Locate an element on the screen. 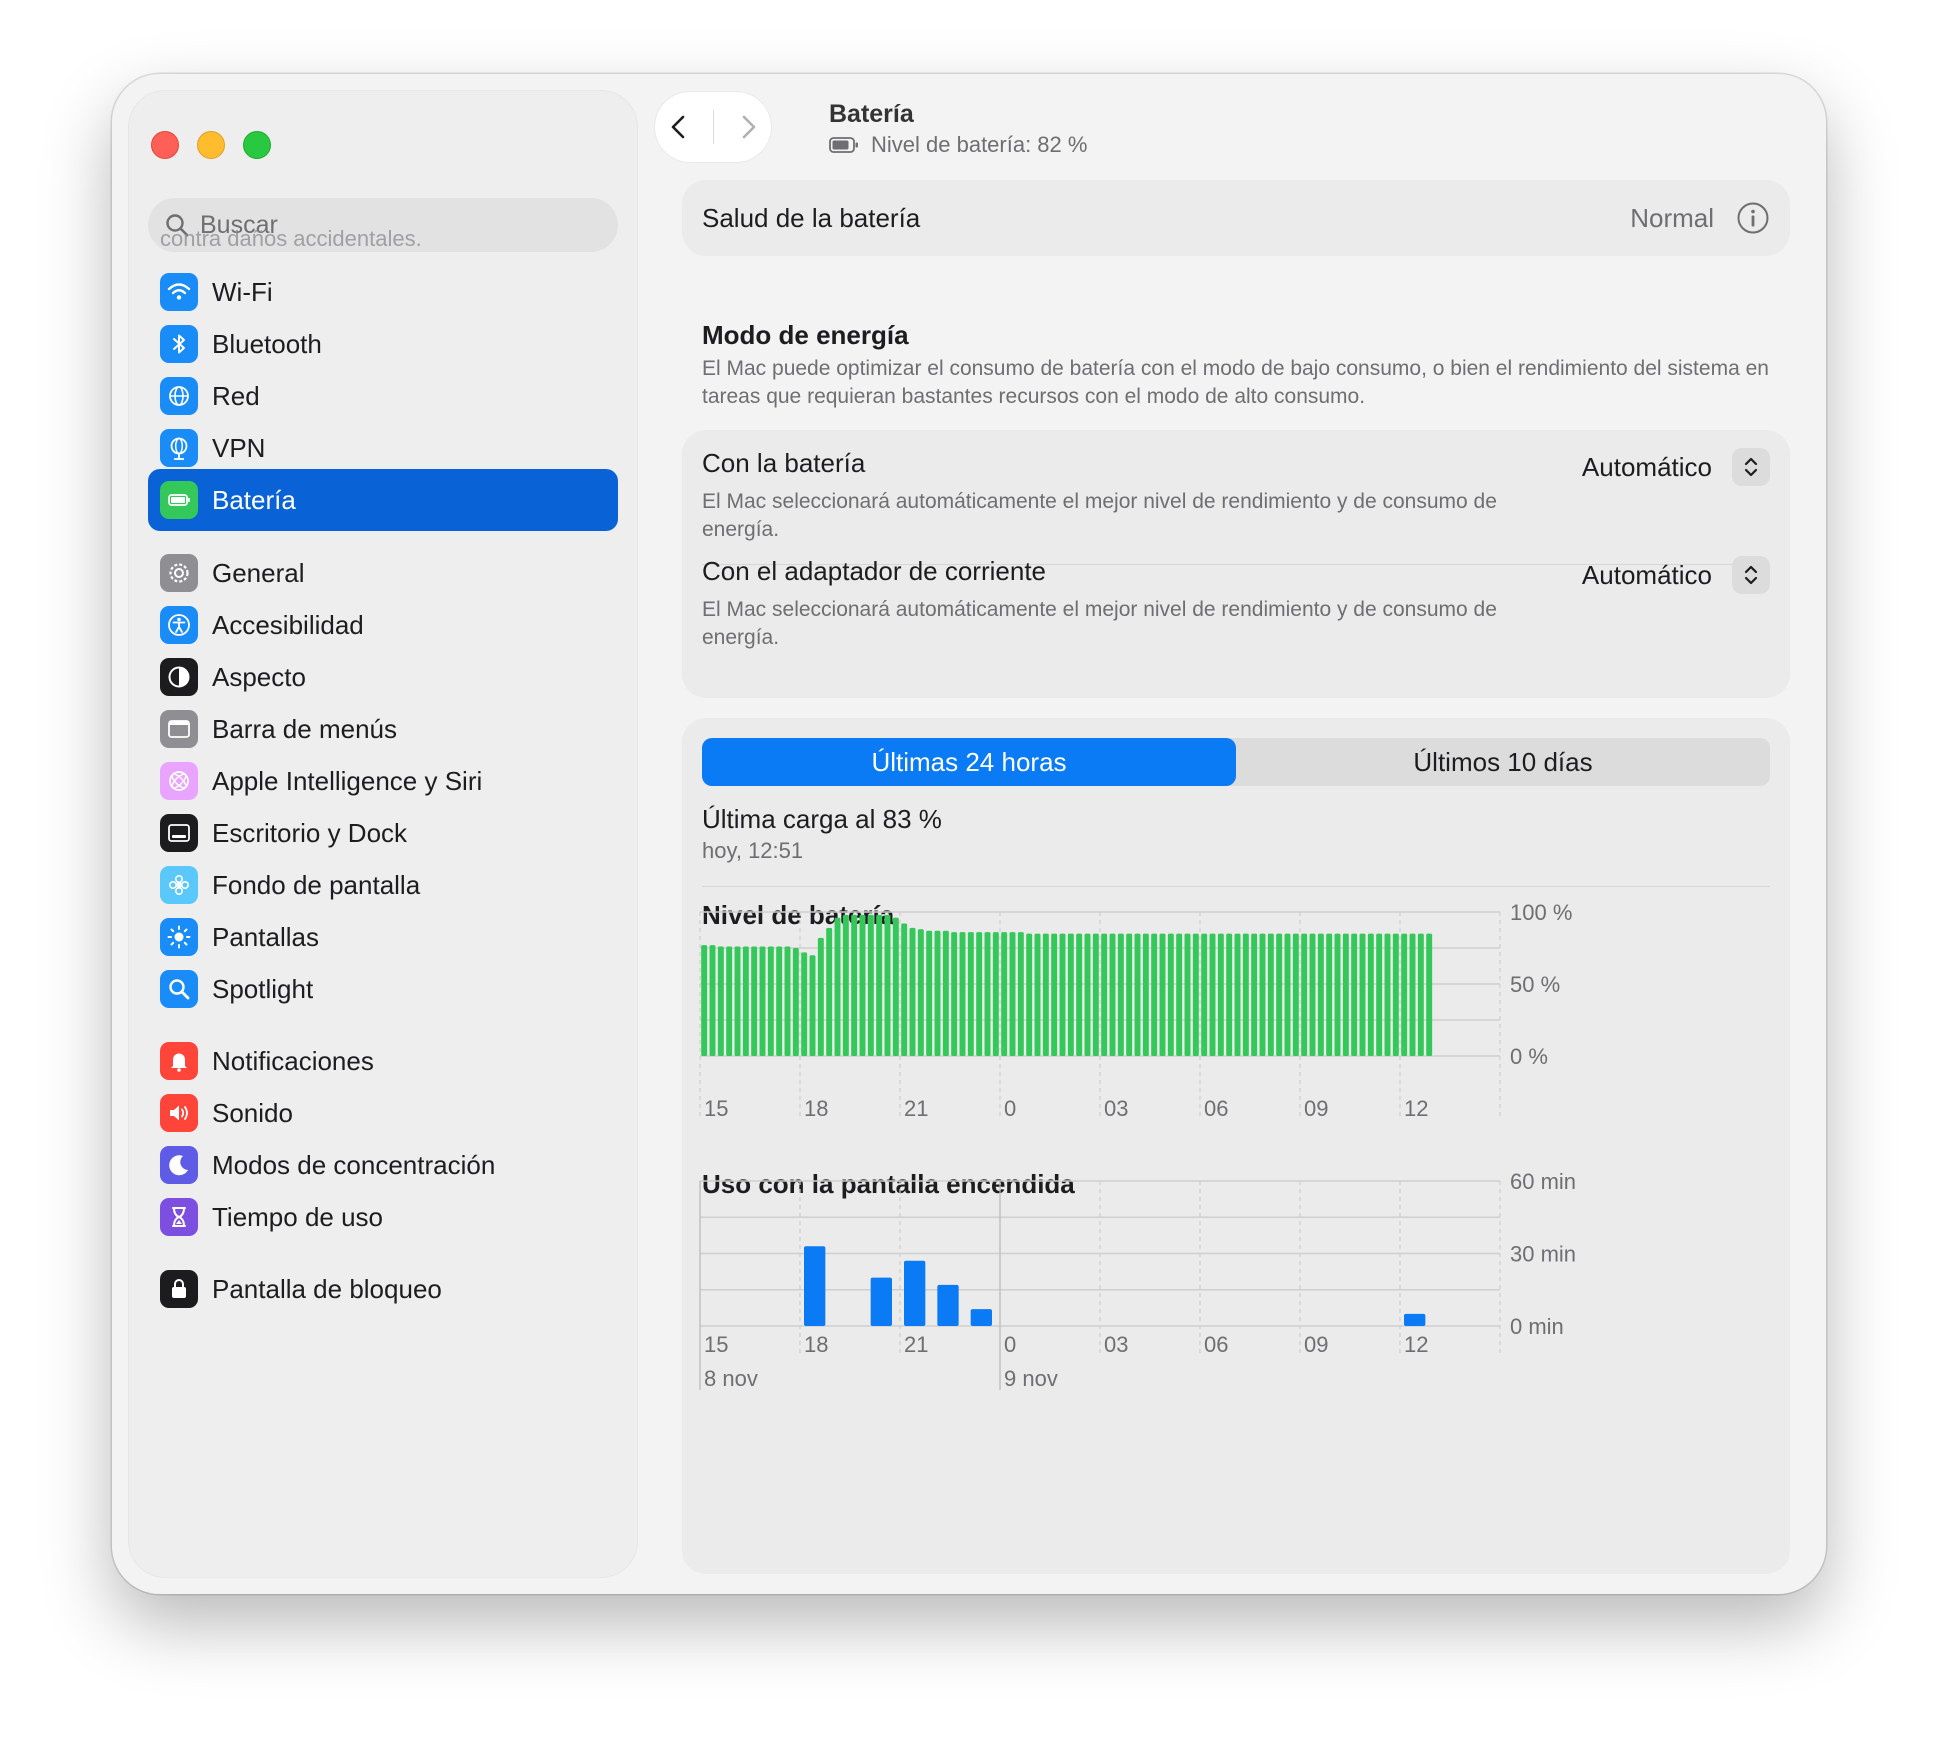 Image resolution: width=1936 pixels, height=1740 pixels. on-adapter-value: Automático is located at coordinates (1646, 574).